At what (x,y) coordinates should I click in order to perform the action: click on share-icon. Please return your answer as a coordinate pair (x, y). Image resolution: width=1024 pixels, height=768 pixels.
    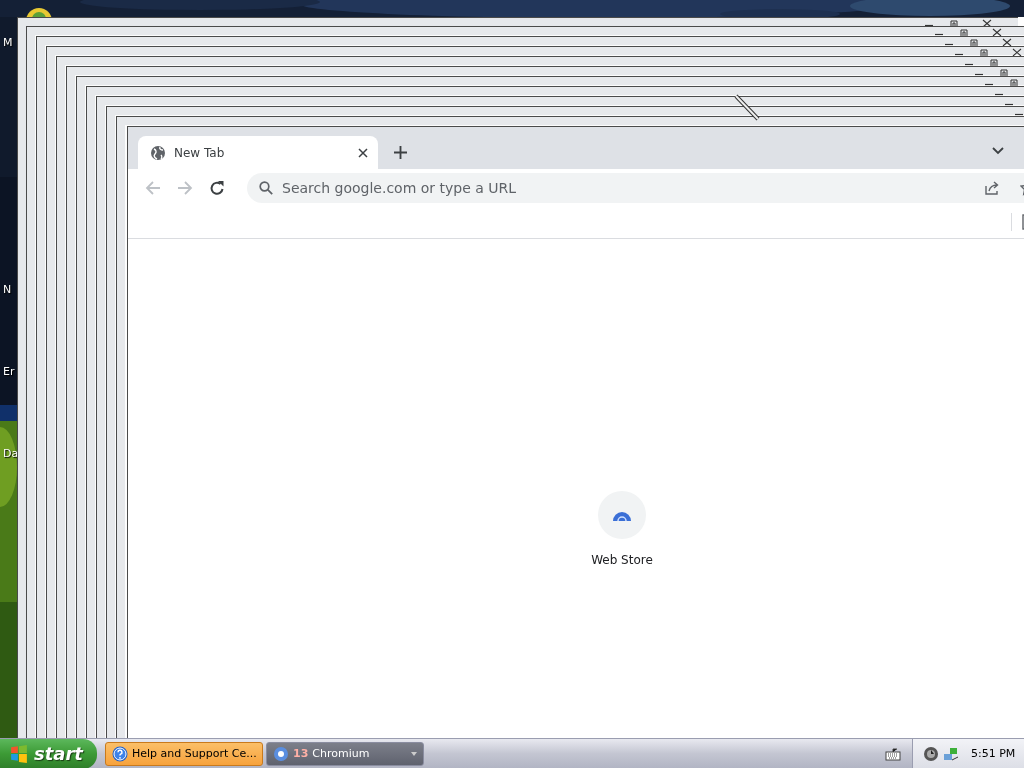
    Looking at the image, I should click on (992, 187).